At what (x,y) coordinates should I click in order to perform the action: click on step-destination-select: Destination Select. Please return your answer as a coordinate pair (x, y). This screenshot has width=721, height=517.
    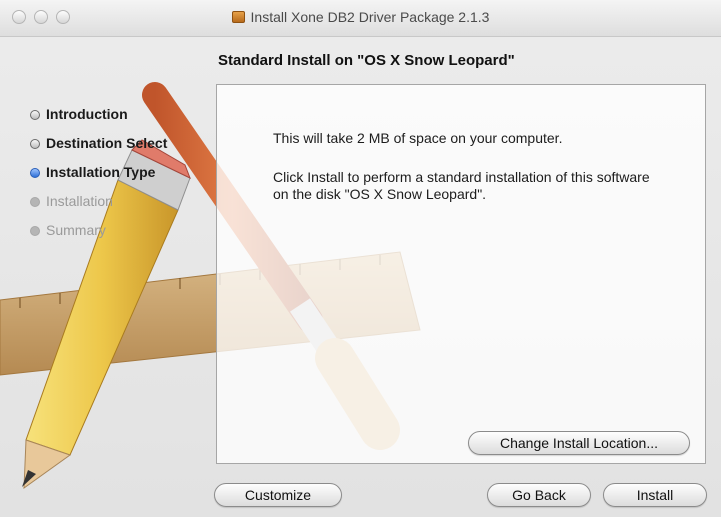
    Looking at the image, I should click on (98, 143).